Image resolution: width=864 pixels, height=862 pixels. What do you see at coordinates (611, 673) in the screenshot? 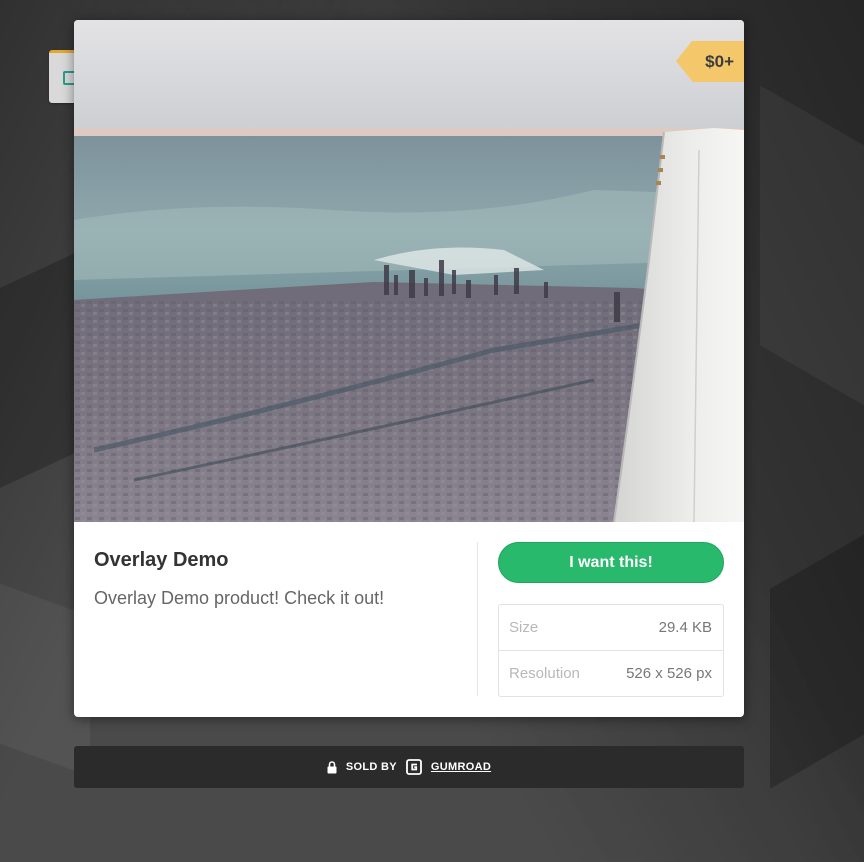
I see `detail-row-resolution: Resolution 526 x 526 px` at bounding box center [611, 673].